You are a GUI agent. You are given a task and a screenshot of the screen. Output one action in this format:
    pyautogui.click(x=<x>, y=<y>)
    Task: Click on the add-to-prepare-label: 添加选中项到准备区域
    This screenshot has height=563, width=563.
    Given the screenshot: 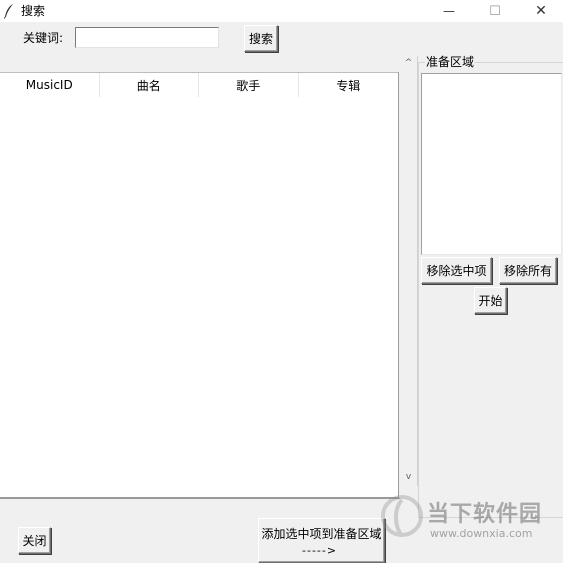 What is the action you would take?
    pyautogui.click(x=321, y=534)
    